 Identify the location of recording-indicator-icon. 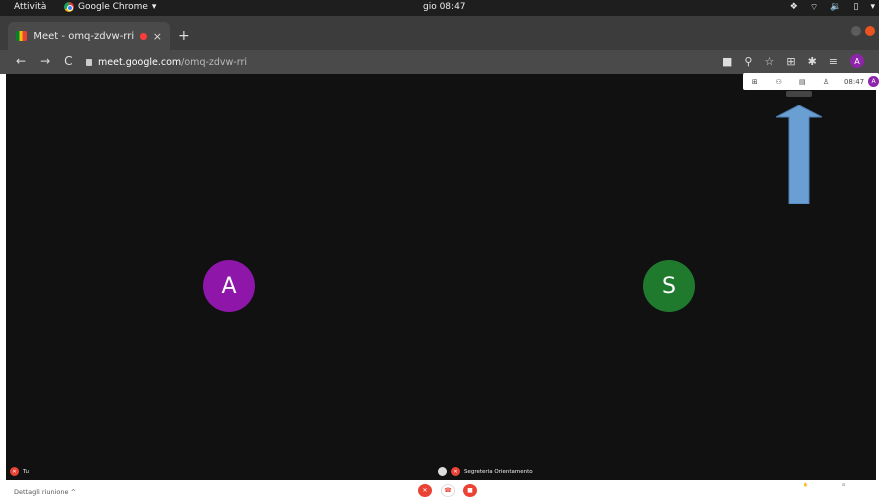
(143, 36).